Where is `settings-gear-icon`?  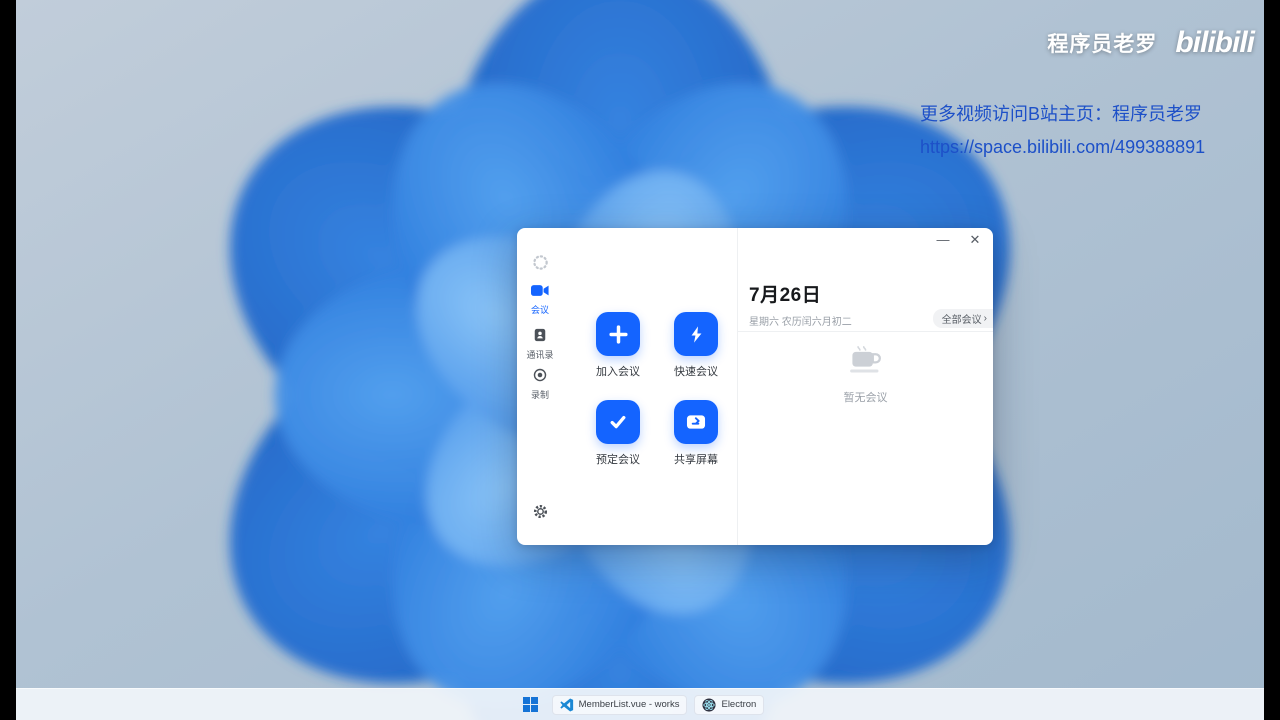
settings-gear-icon is located at coordinates (540, 514).